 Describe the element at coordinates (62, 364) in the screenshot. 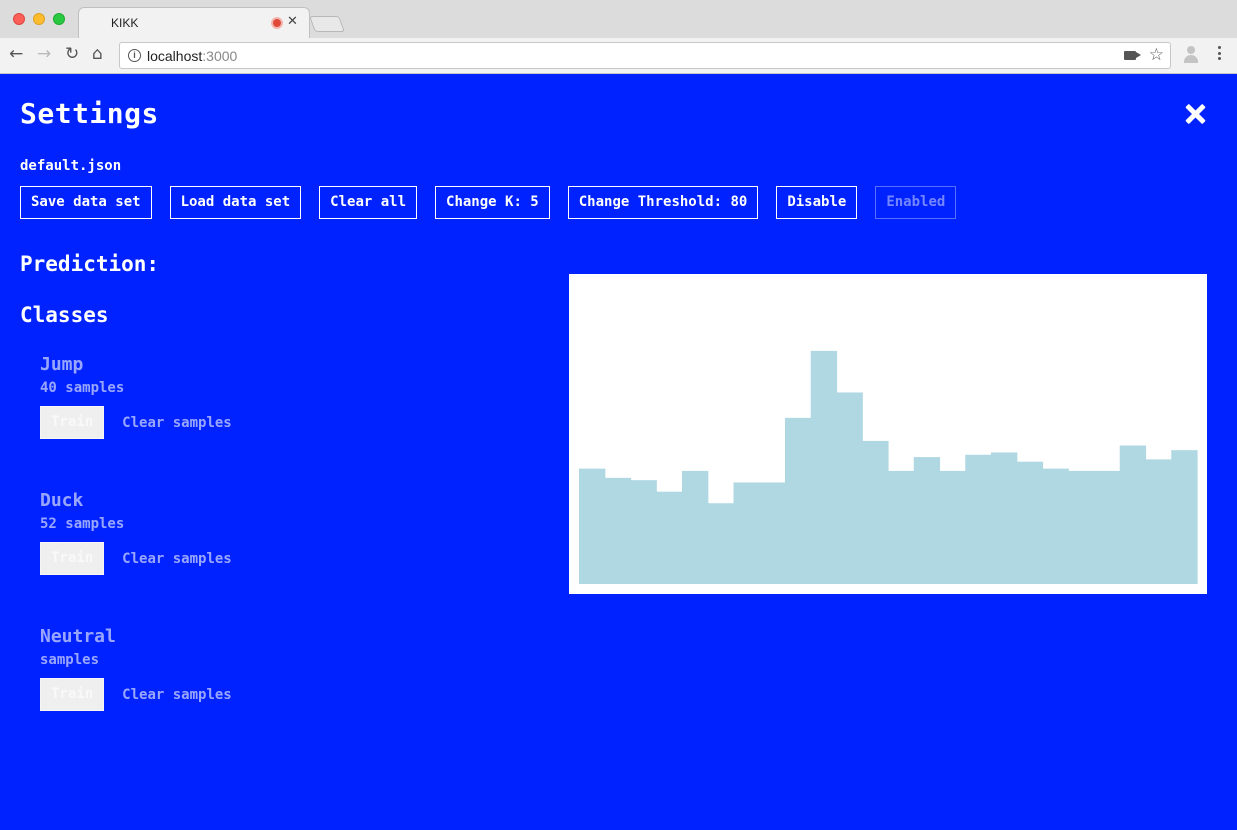

I see `class-name: Jump` at that location.